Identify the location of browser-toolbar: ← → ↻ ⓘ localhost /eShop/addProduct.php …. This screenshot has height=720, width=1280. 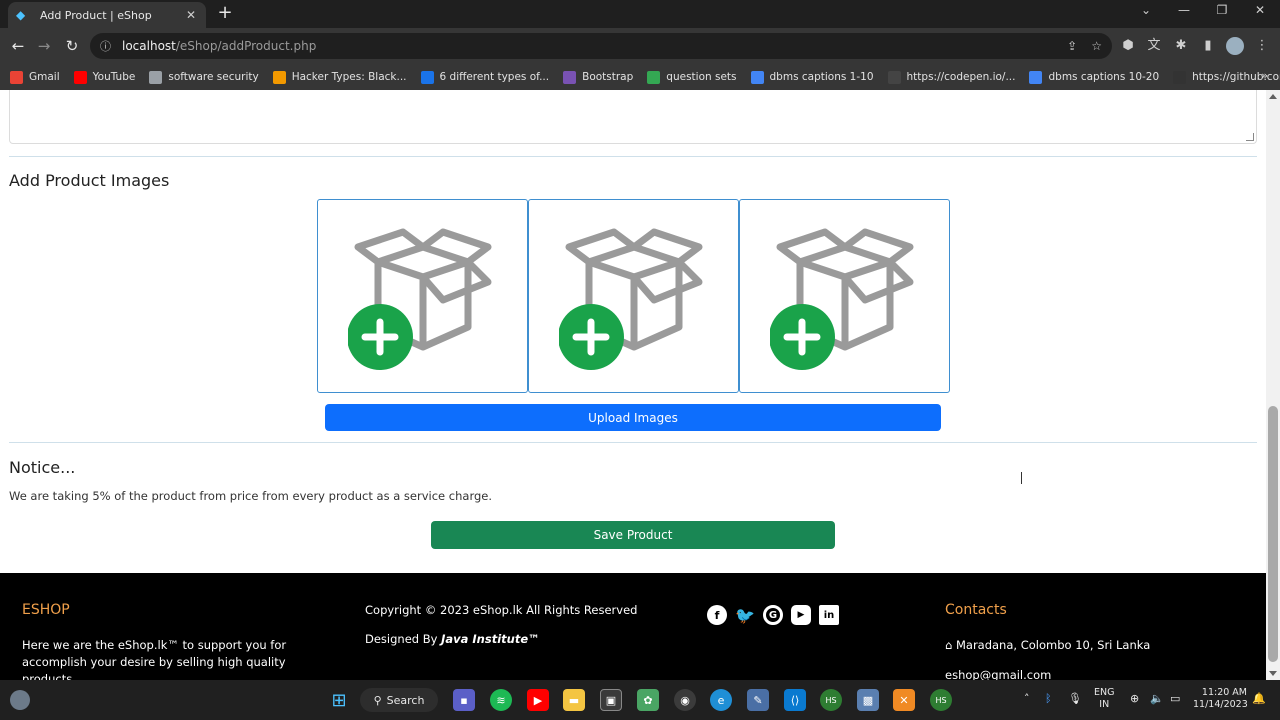
(640, 46).